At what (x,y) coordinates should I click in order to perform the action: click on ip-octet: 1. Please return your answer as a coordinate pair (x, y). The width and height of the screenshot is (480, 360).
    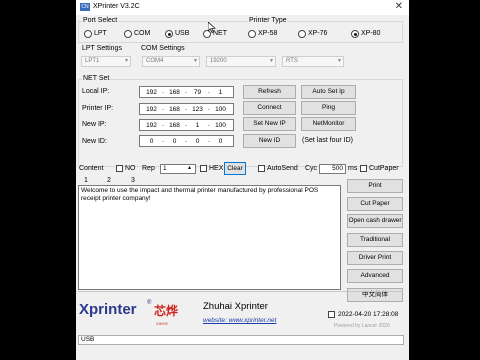
    Looking at the image, I should click on (220, 92).